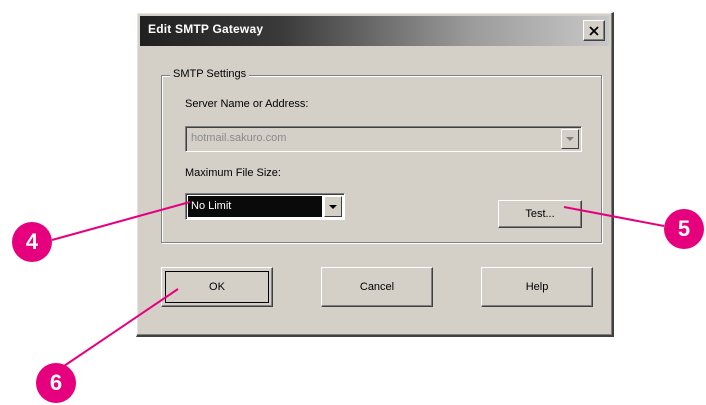 This screenshot has height=405, width=706. Describe the element at coordinates (614, 216) in the screenshot. I see `callout-5-line` at that location.